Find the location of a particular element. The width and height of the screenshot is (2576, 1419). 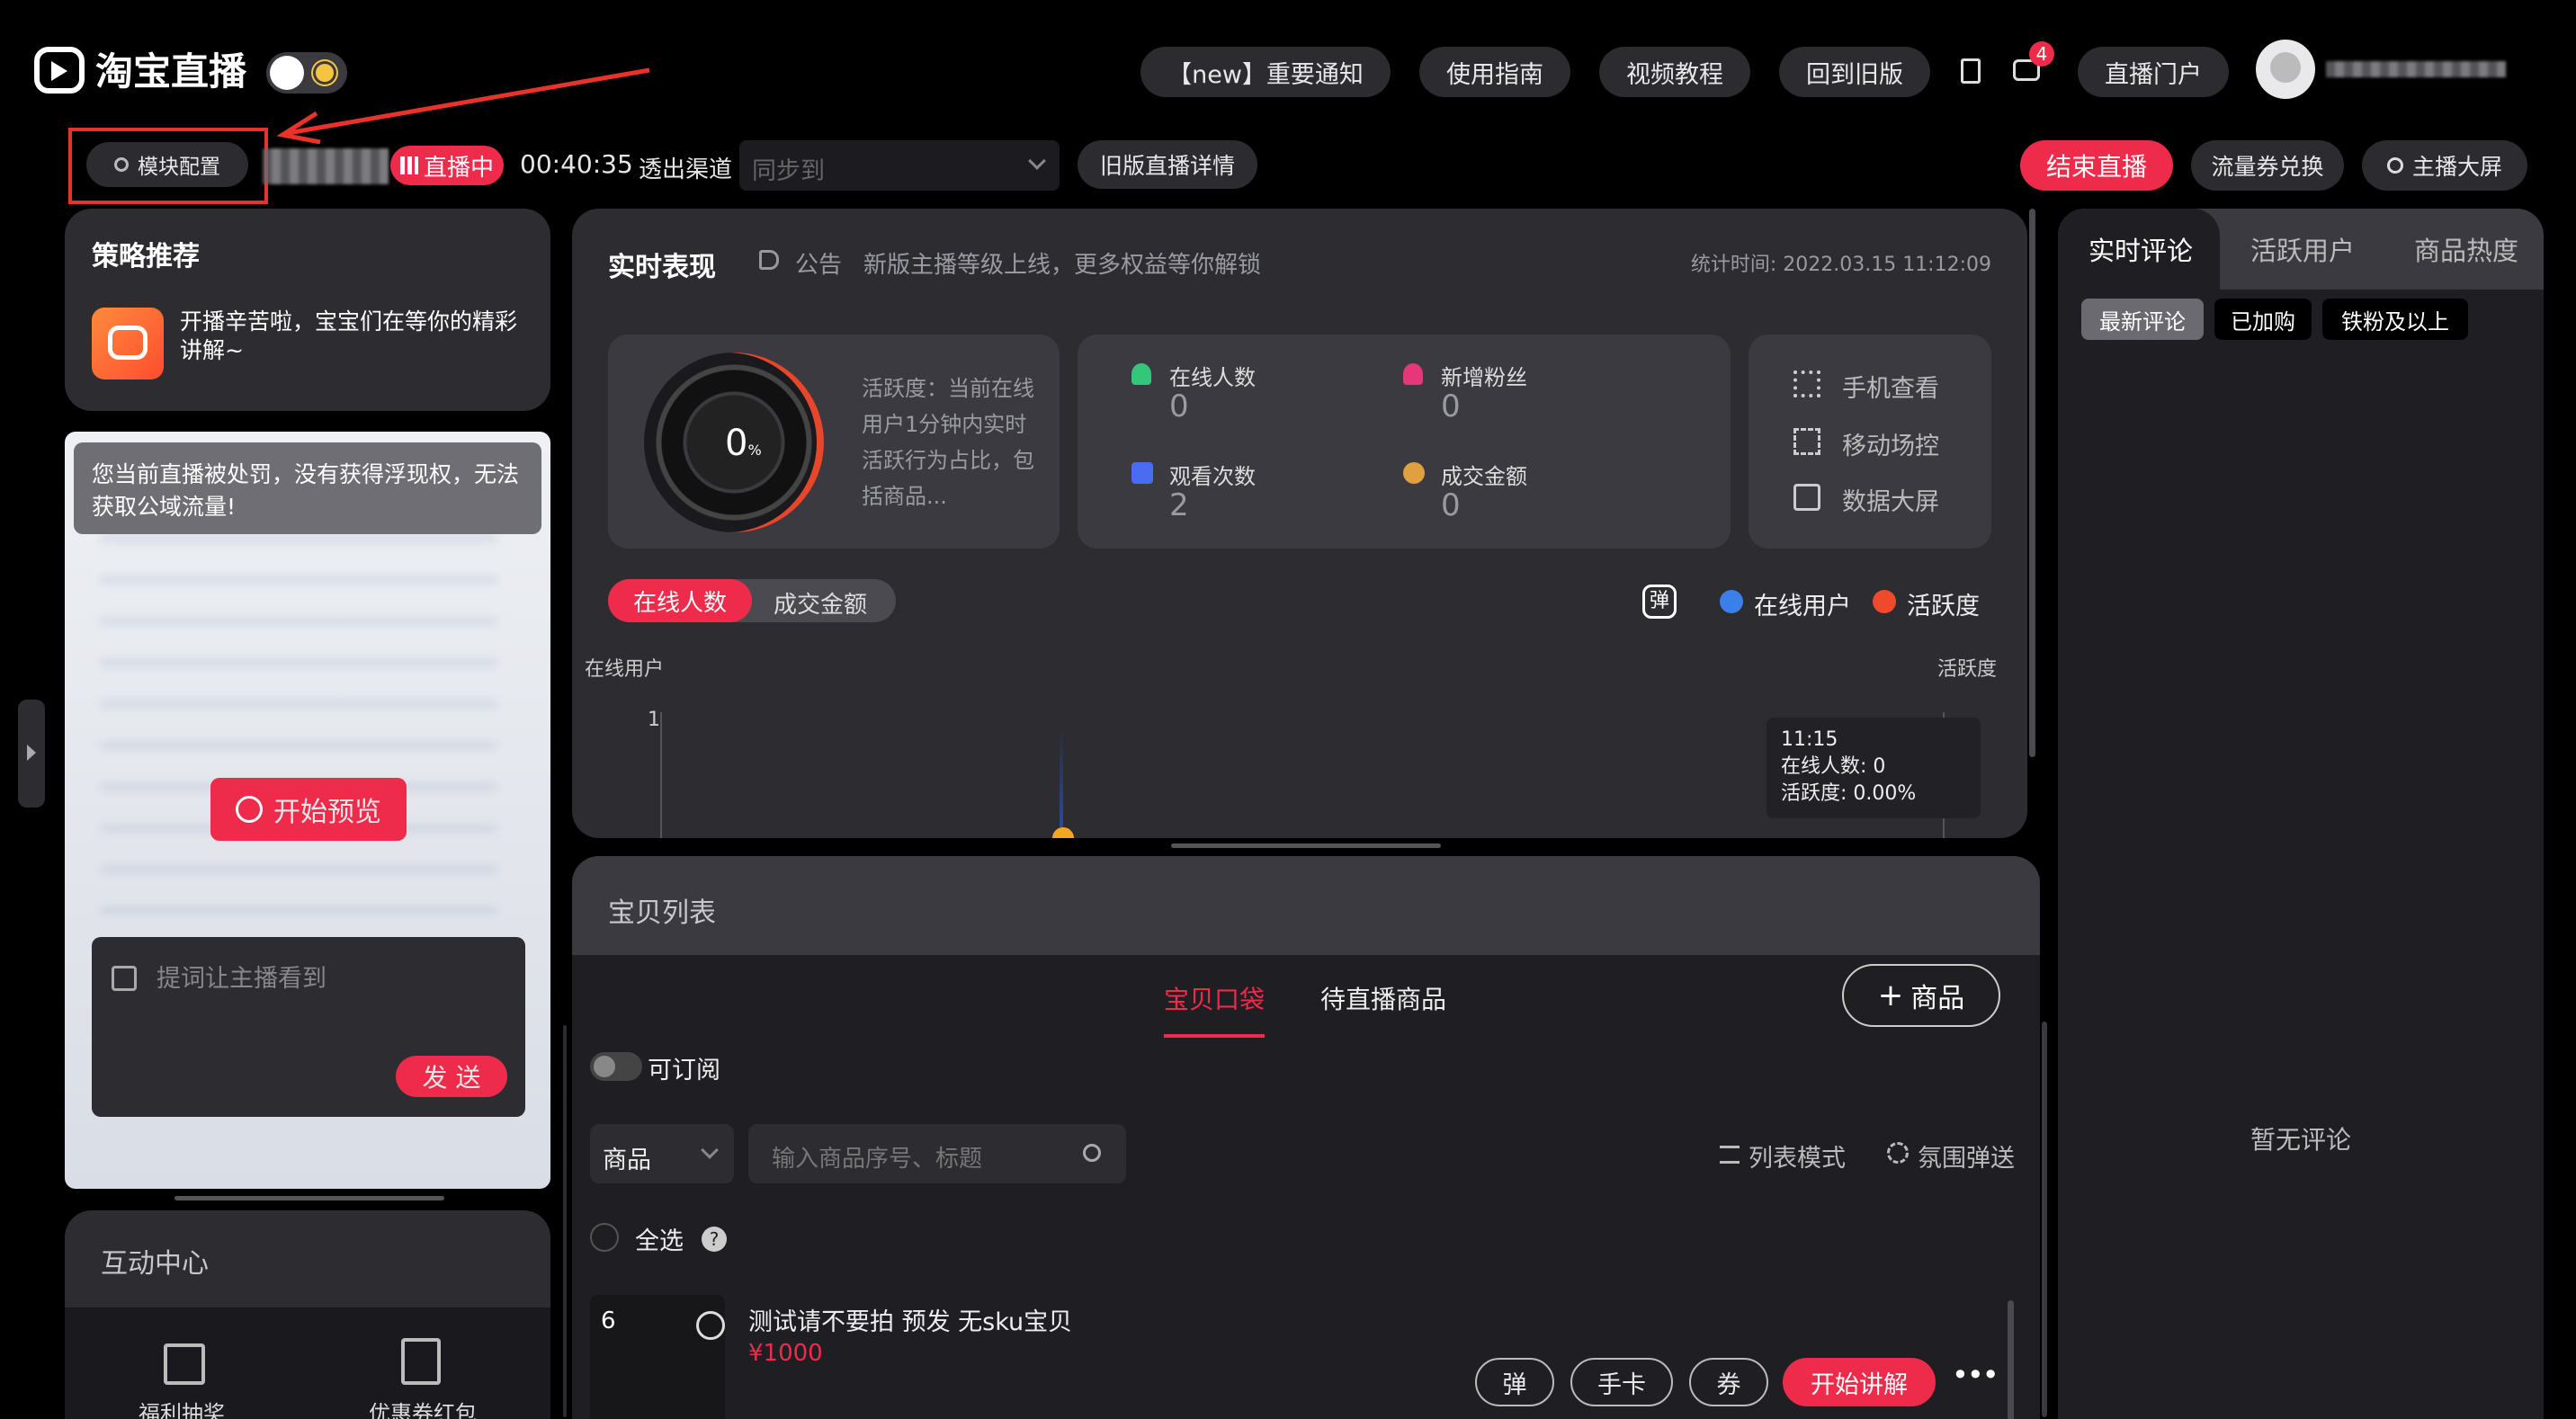

start-explain-button: 开始讲解 is located at coordinates (1859, 1382).